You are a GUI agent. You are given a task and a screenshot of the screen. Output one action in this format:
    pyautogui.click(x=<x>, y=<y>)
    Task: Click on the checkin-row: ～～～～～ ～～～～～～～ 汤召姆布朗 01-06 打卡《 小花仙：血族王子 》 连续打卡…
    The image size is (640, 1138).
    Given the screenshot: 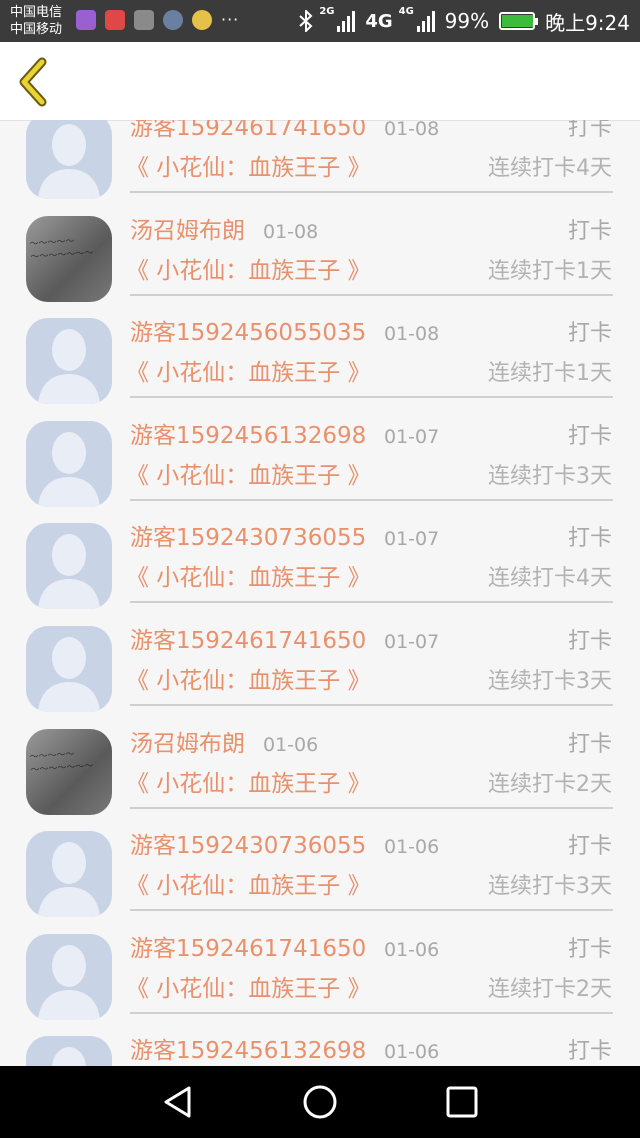 What is the action you would take?
    pyautogui.click(x=320, y=770)
    